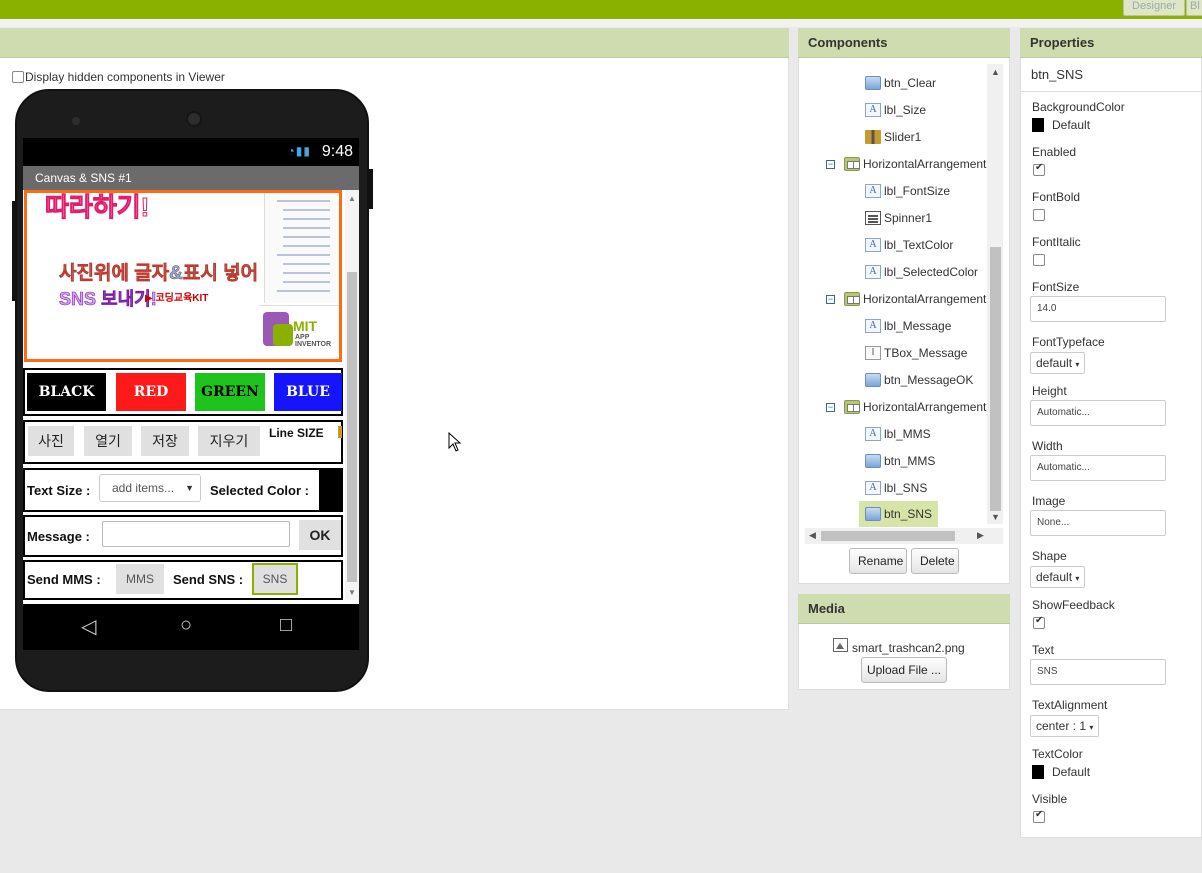  I want to click on prop-fontbold-checkbox, so click(1039, 215).